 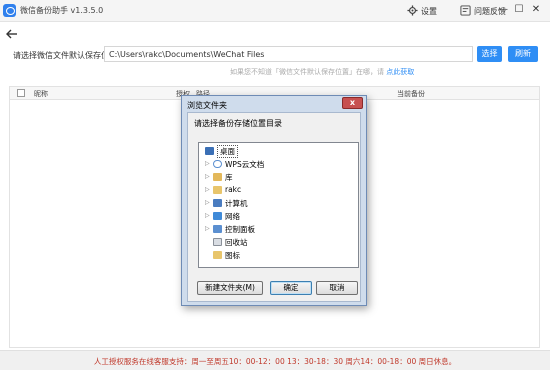 What do you see at coordinates (9, 10) in the screenshot?
I see `app-logo-icon` at bounding box center [9, 10].